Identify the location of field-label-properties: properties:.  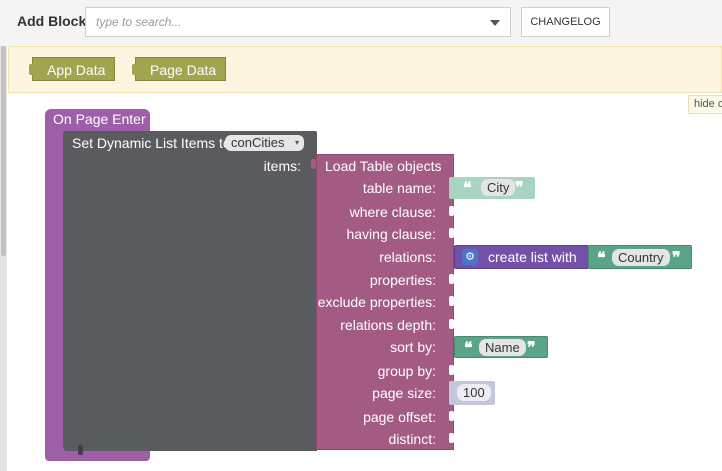
(402, 280).